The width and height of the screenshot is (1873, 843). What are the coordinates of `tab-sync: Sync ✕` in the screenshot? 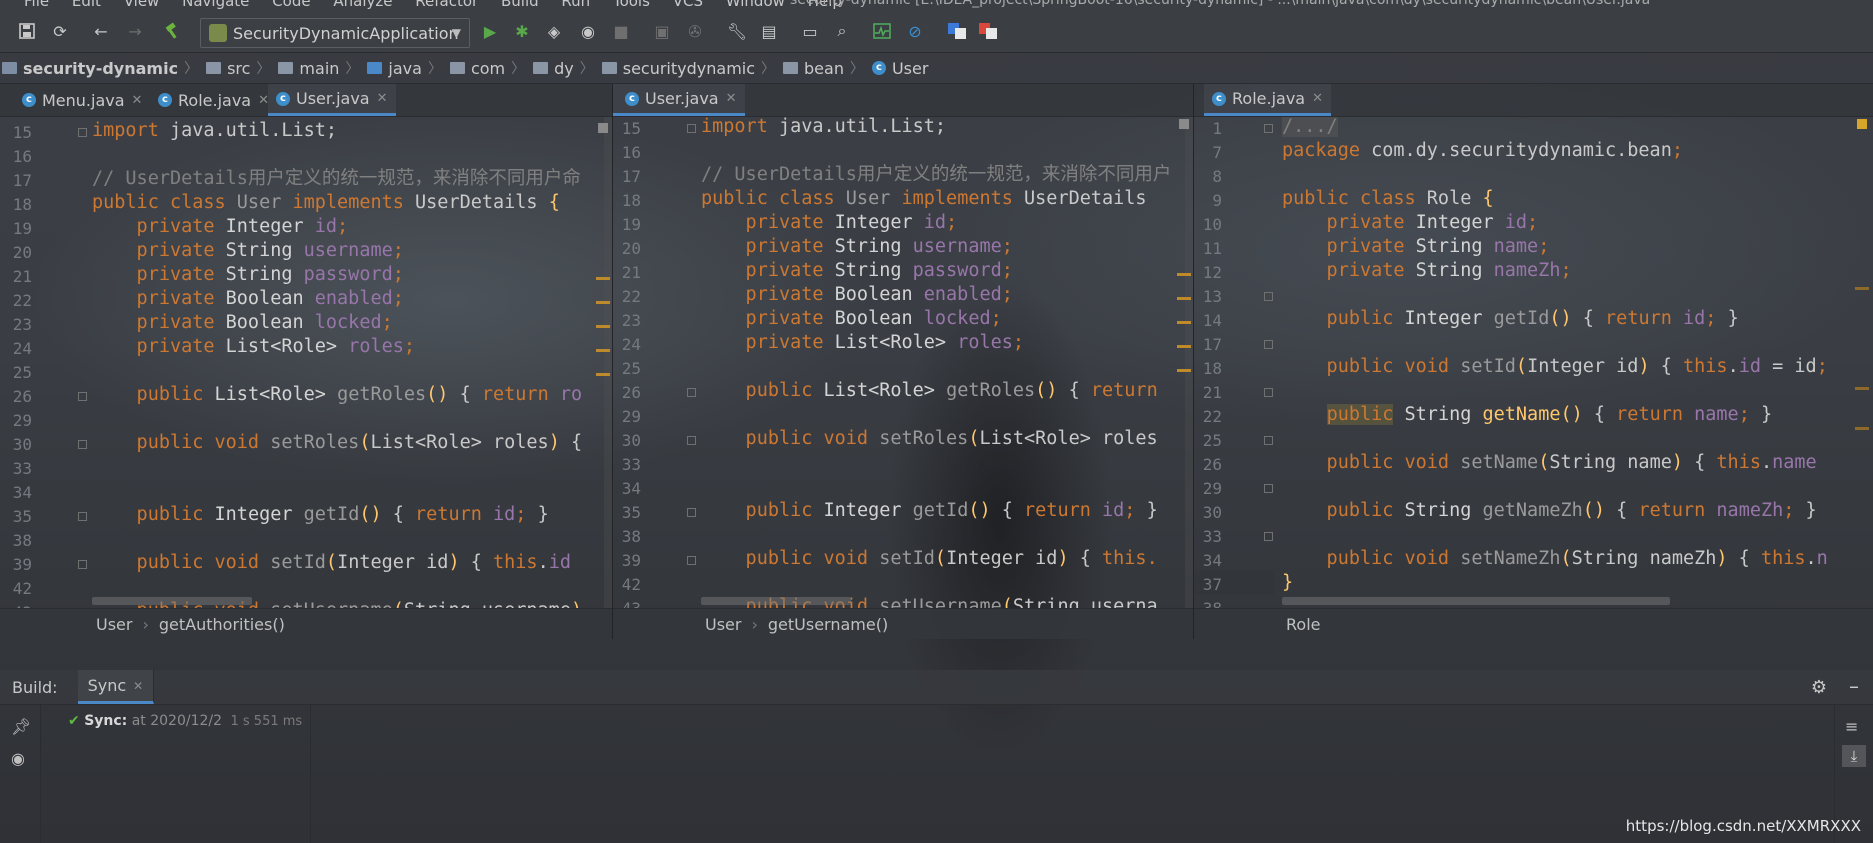 It's located at (116, 687).